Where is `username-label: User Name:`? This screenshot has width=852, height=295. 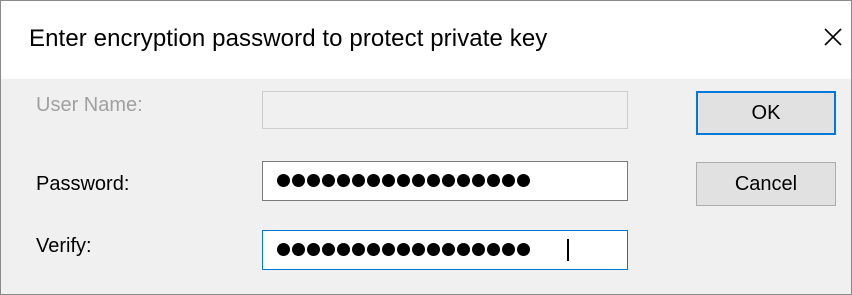 username-label: User Name: is located at coordinates (89, 105).